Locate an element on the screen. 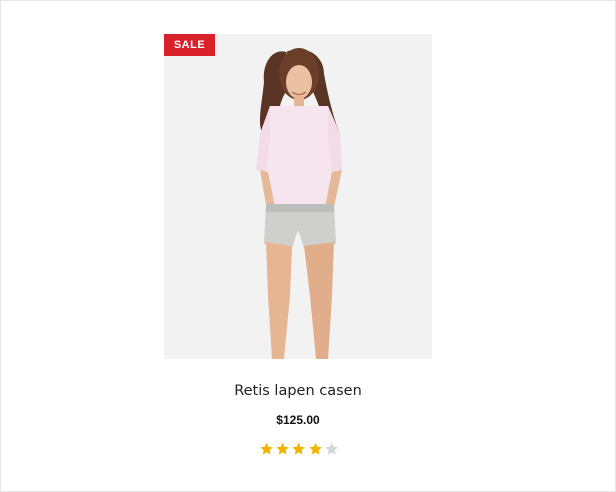  star-empty-icon is located at coordinates (331, 448).